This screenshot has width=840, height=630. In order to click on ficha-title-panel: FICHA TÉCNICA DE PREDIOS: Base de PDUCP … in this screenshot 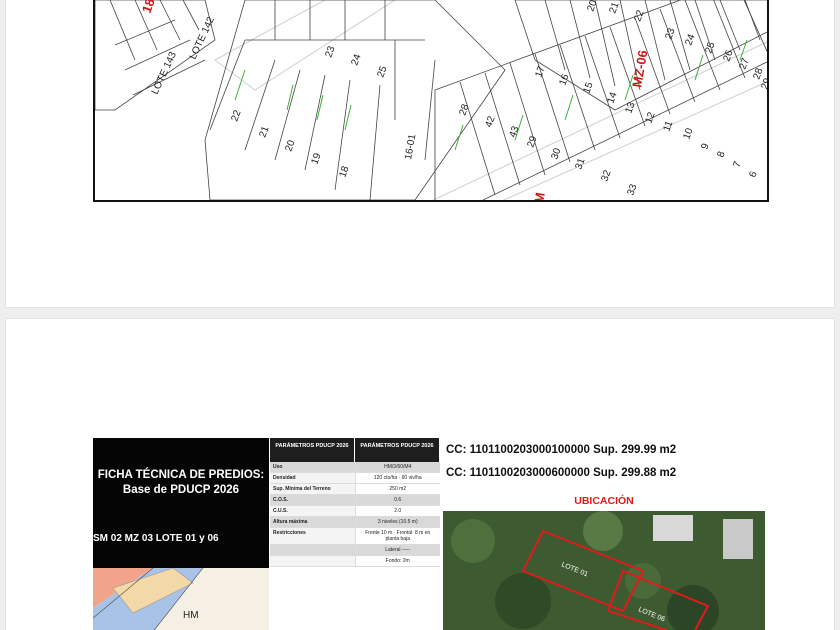, I will do `click(181, 534)`.